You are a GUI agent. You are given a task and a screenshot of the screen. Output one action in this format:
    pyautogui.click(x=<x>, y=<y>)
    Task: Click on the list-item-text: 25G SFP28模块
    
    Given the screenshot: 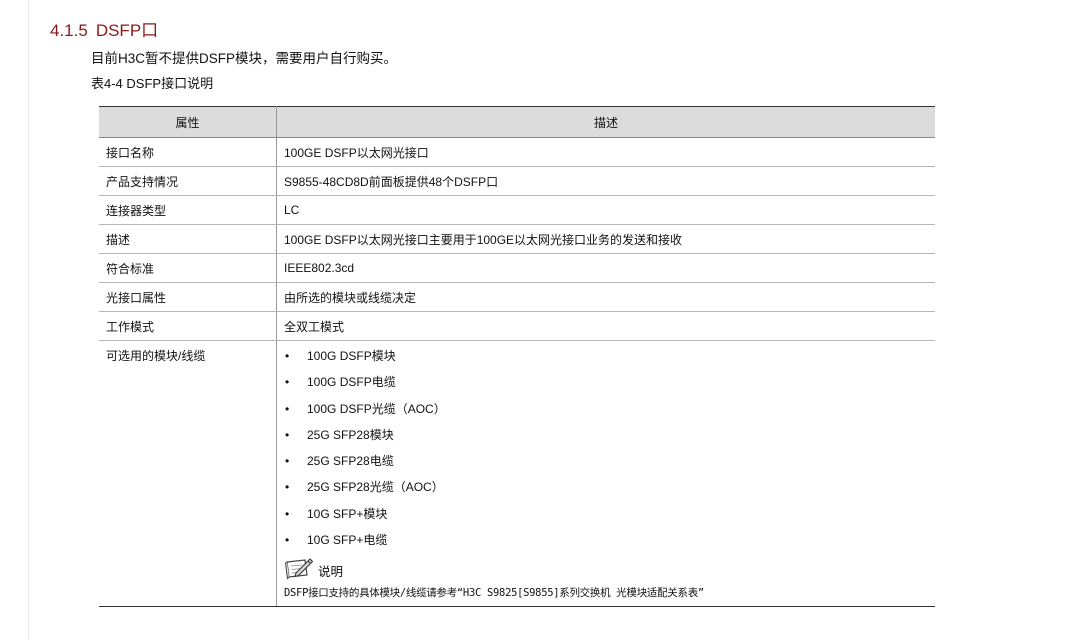 What is the action you would take?
    pyautogui.click(x=350, y=434)
    